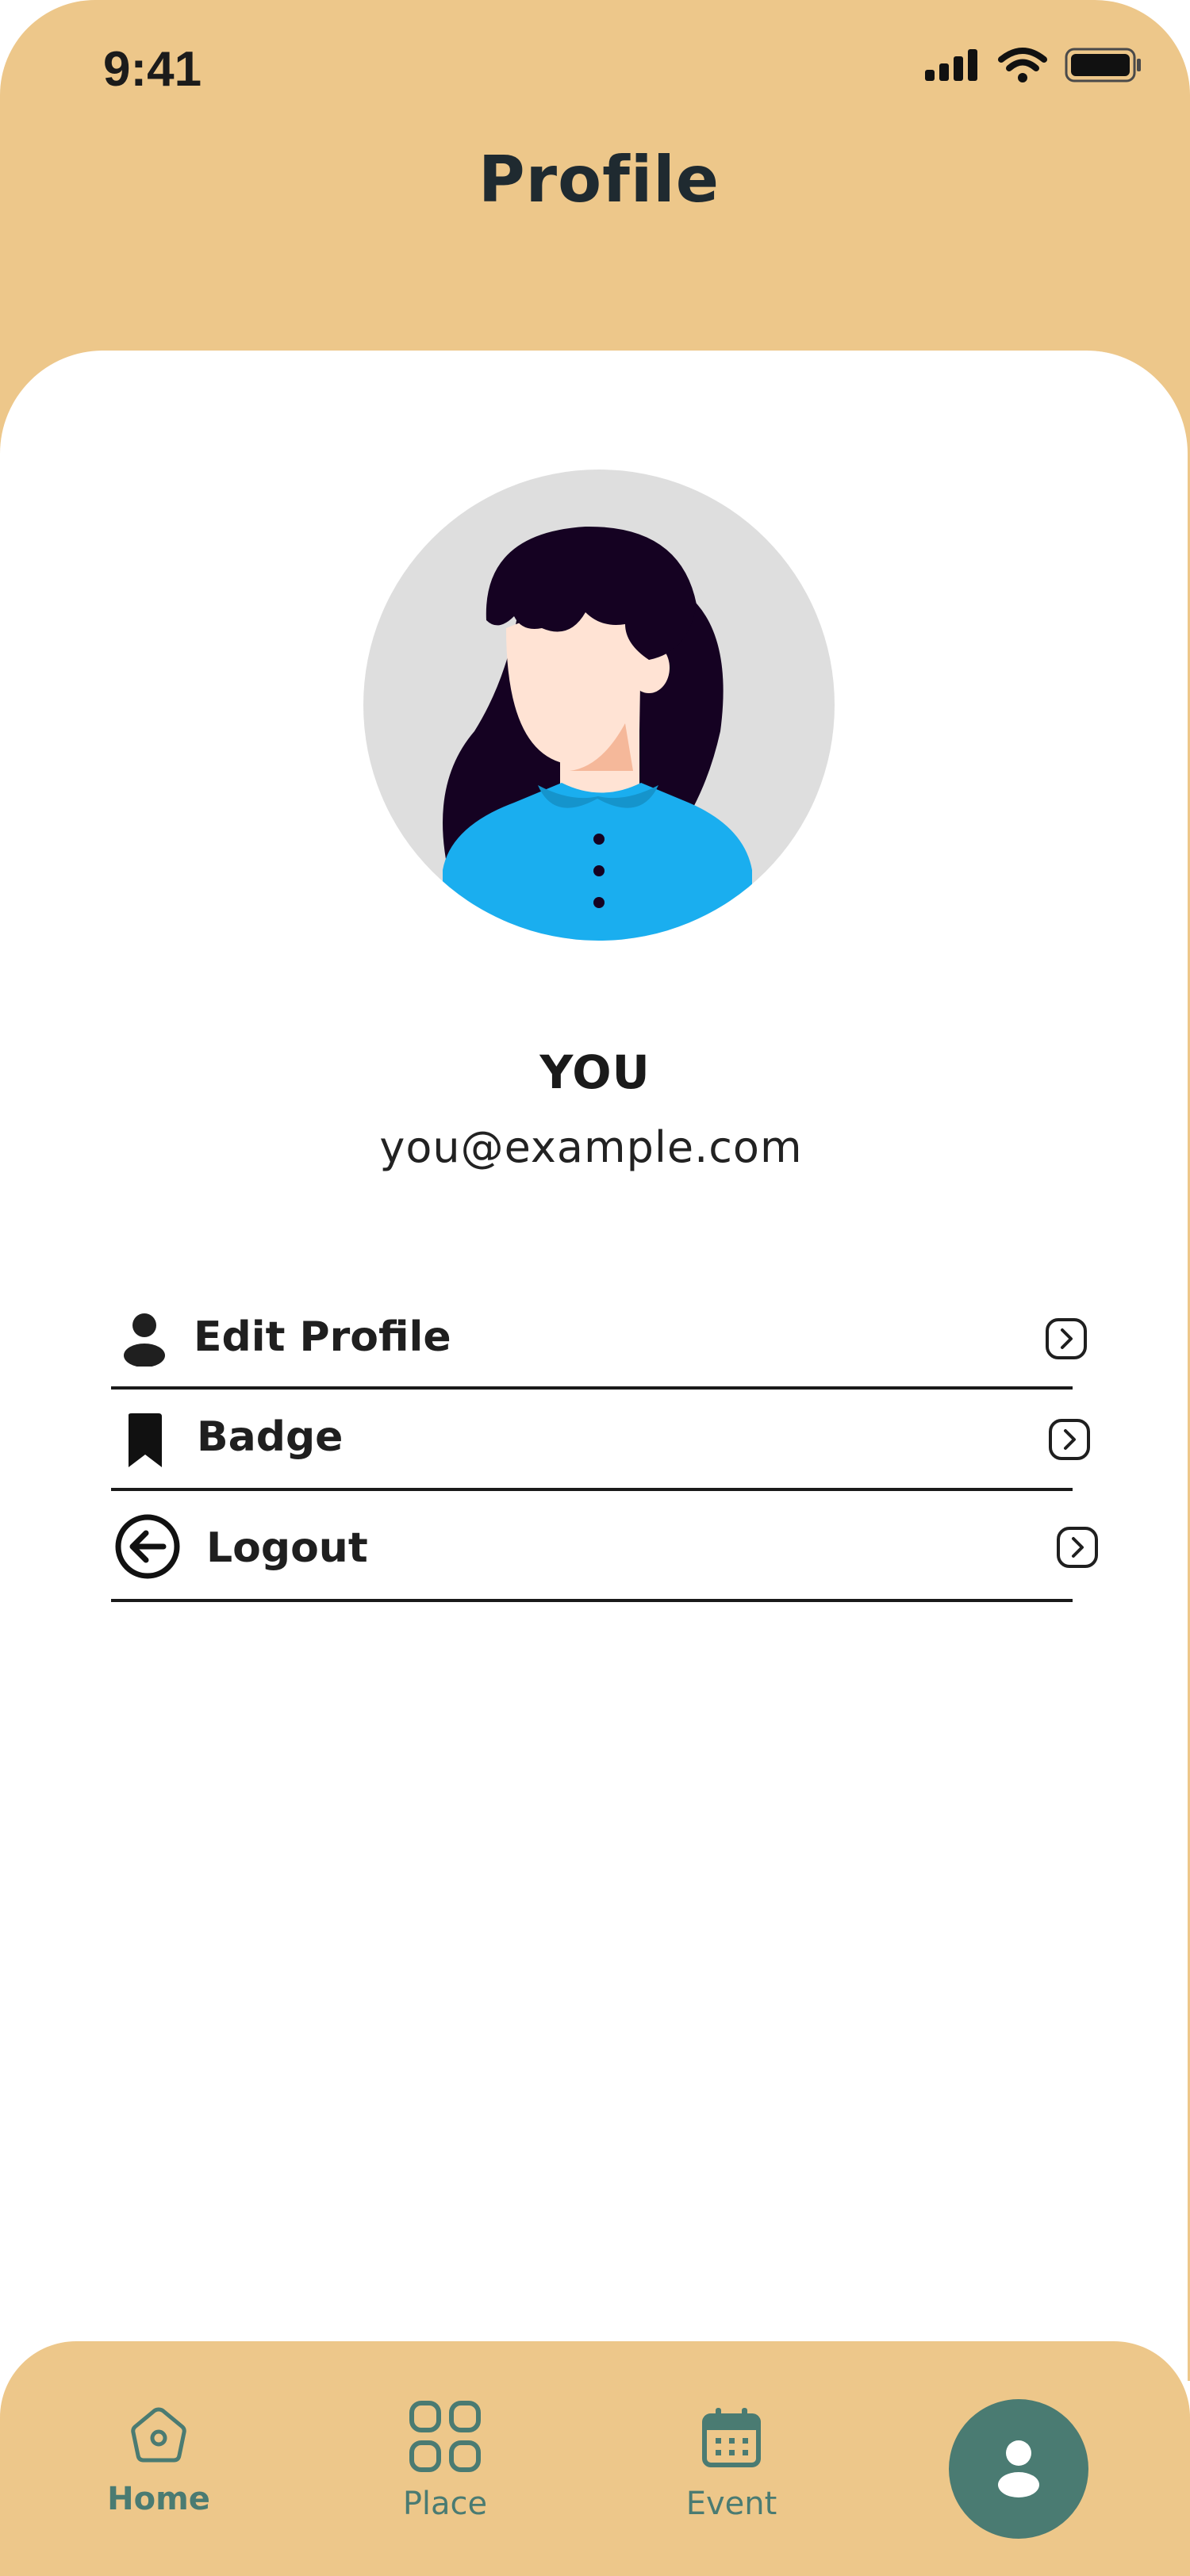 Image resolution: width=1190 pixels, height=2576 pixels. What do you see at coordinates (599, 706) in the screenshot?
I see `avatar` at bounding box center [599, 706].